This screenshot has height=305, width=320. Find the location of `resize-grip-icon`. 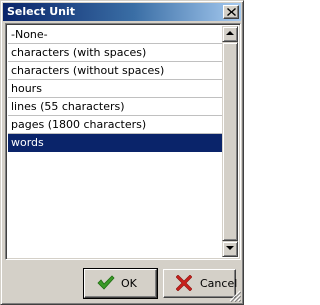

resize-grip-icon is located at coordinates (235, 296).